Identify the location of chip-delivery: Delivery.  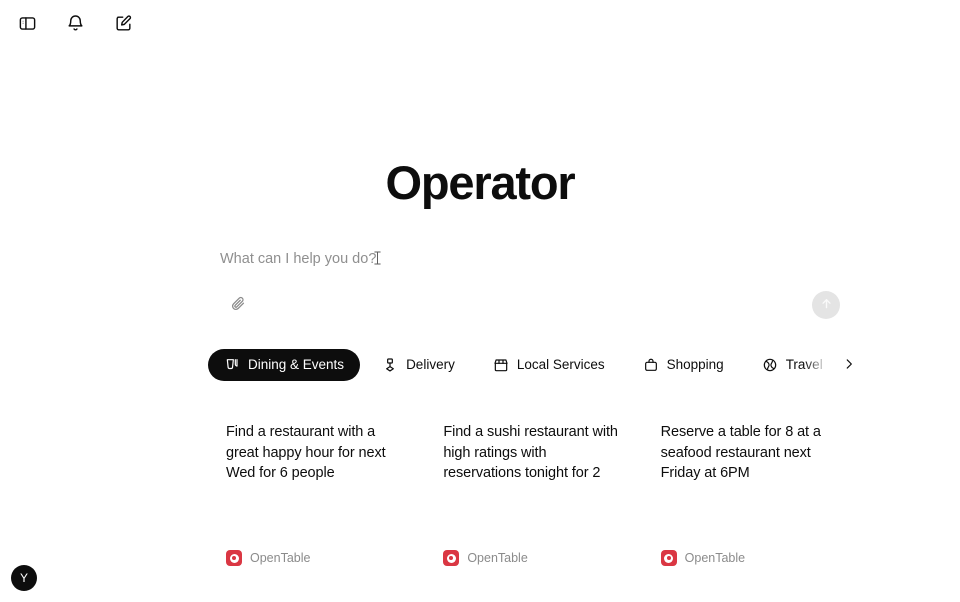
(418, 365).